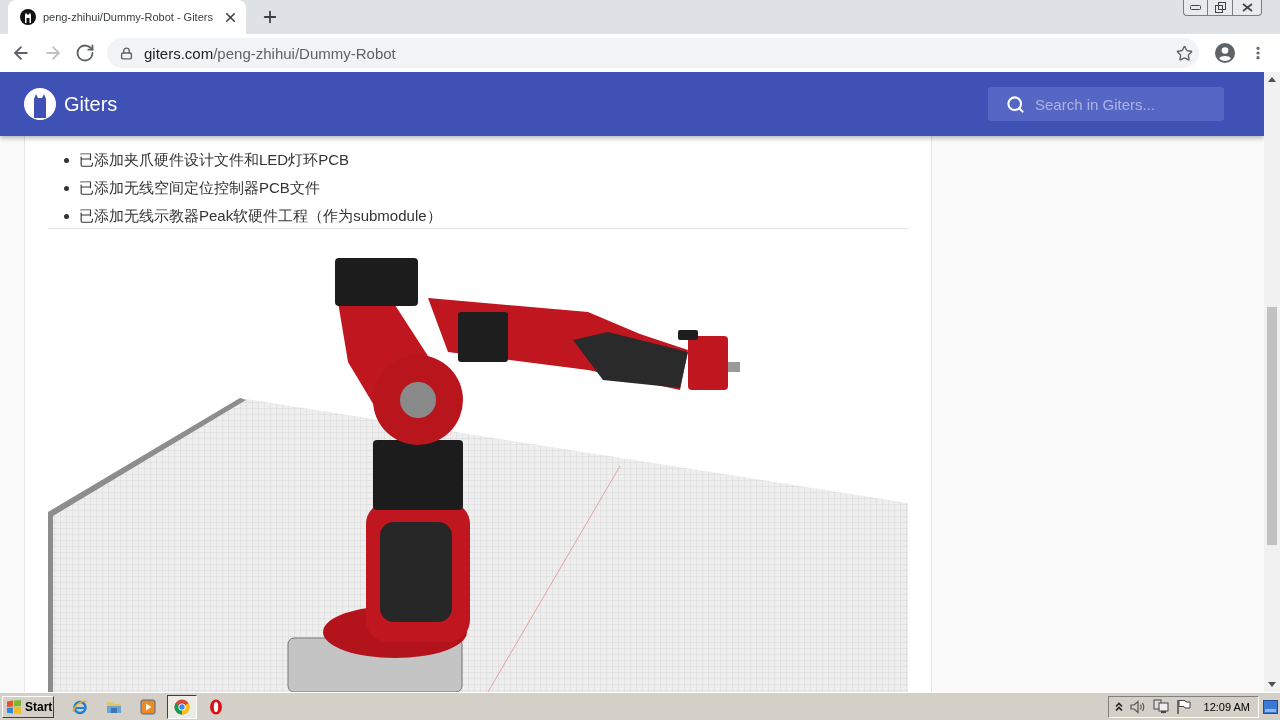 The width and height of the screenshot is (1280, 720). I want to click on site-title: Giters, so click(91, 104).